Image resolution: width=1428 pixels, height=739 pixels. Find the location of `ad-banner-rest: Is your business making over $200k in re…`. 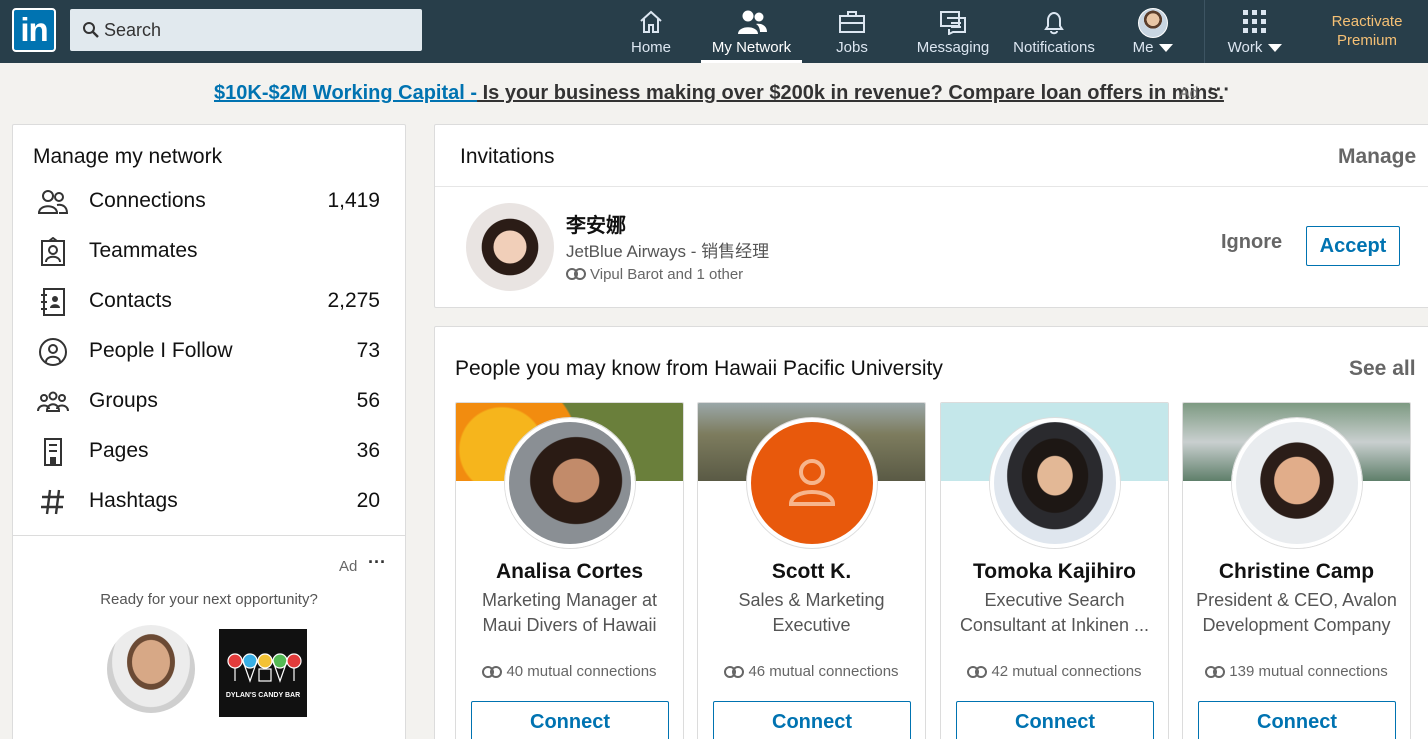

ad-banner-rest: Is your business making over $200k in re… is located at coordinates (850, 93).